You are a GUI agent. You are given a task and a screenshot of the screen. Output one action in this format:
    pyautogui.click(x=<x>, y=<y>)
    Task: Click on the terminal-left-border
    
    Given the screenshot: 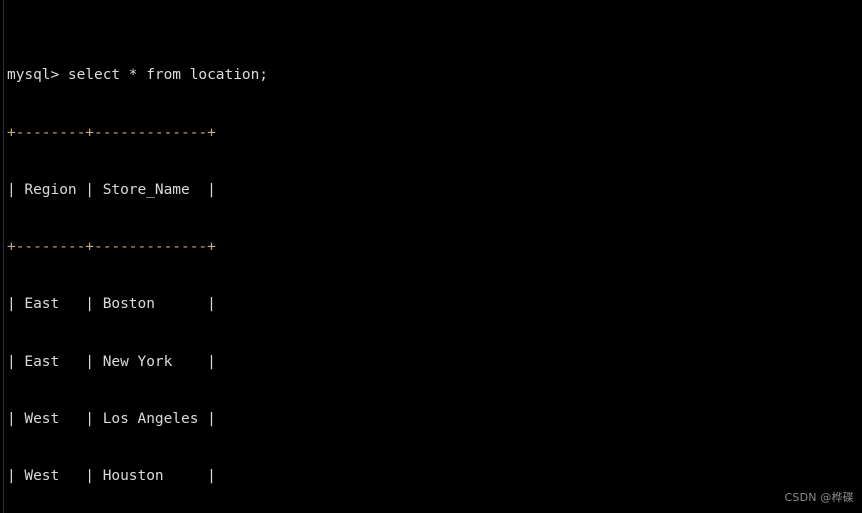 What is the action you would take?
    pyautogui.click(x=3, y=256)
    